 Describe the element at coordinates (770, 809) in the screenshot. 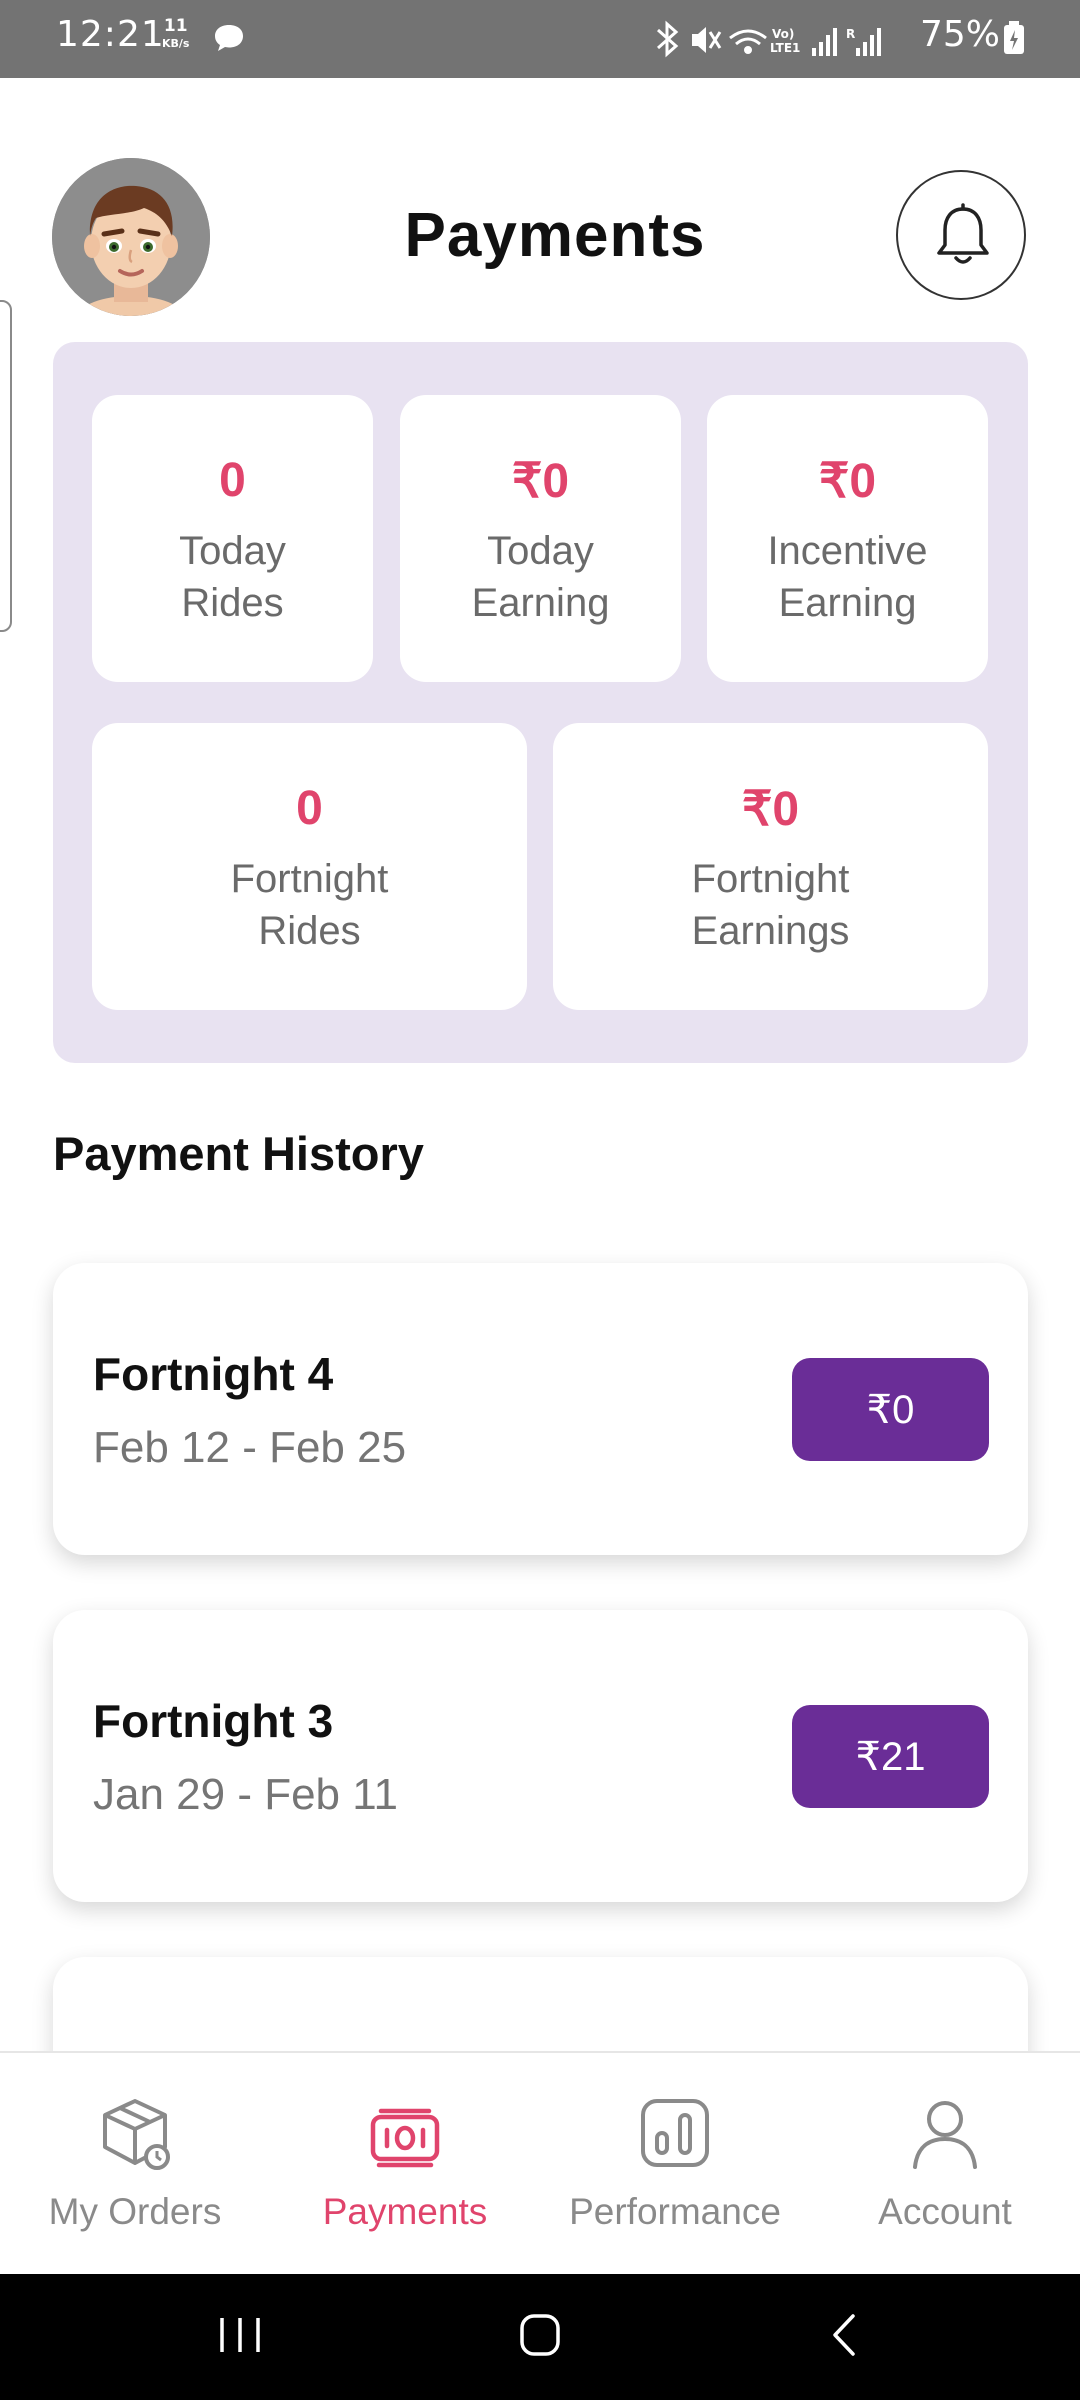

I see `fortnight-earnings-value: ₹0` at that location.